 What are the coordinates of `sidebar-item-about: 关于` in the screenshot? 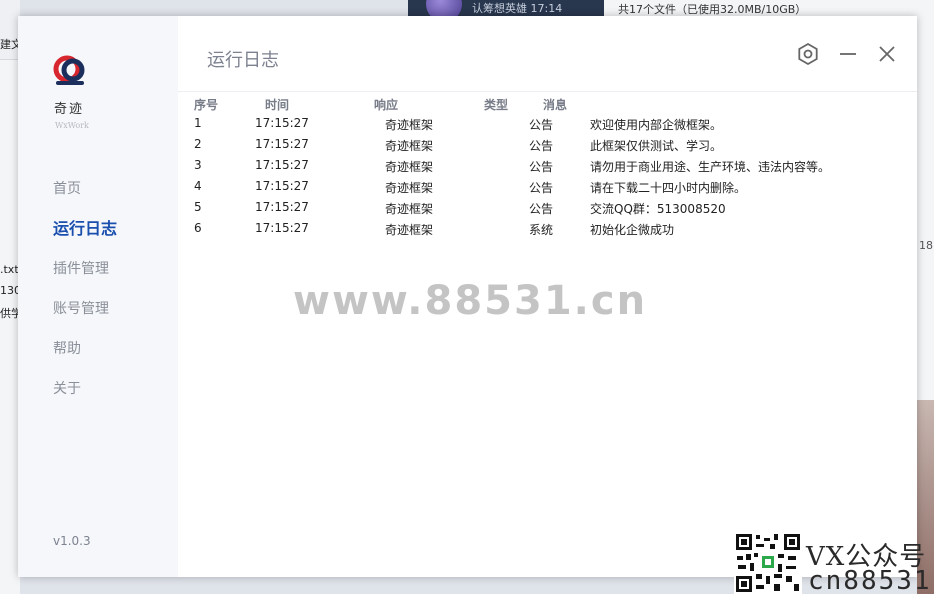 It's located at (85, 392).